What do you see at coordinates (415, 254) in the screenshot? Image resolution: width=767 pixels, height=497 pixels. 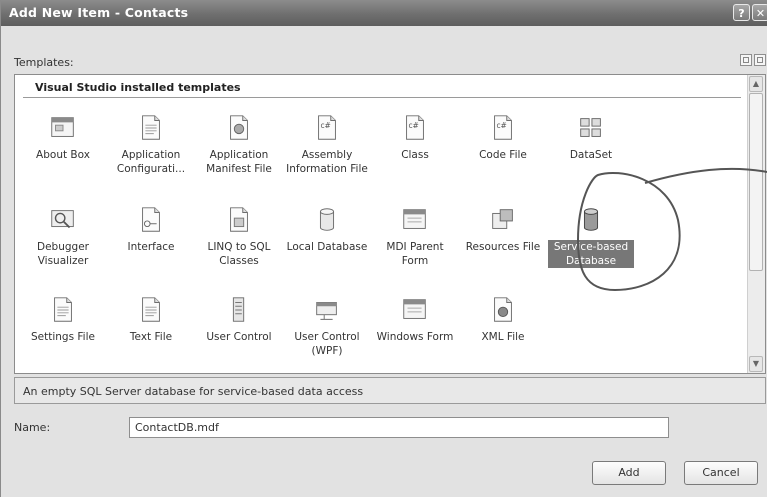 I see `template-label: MDI Parent Form` at bounding box center [415, 254].